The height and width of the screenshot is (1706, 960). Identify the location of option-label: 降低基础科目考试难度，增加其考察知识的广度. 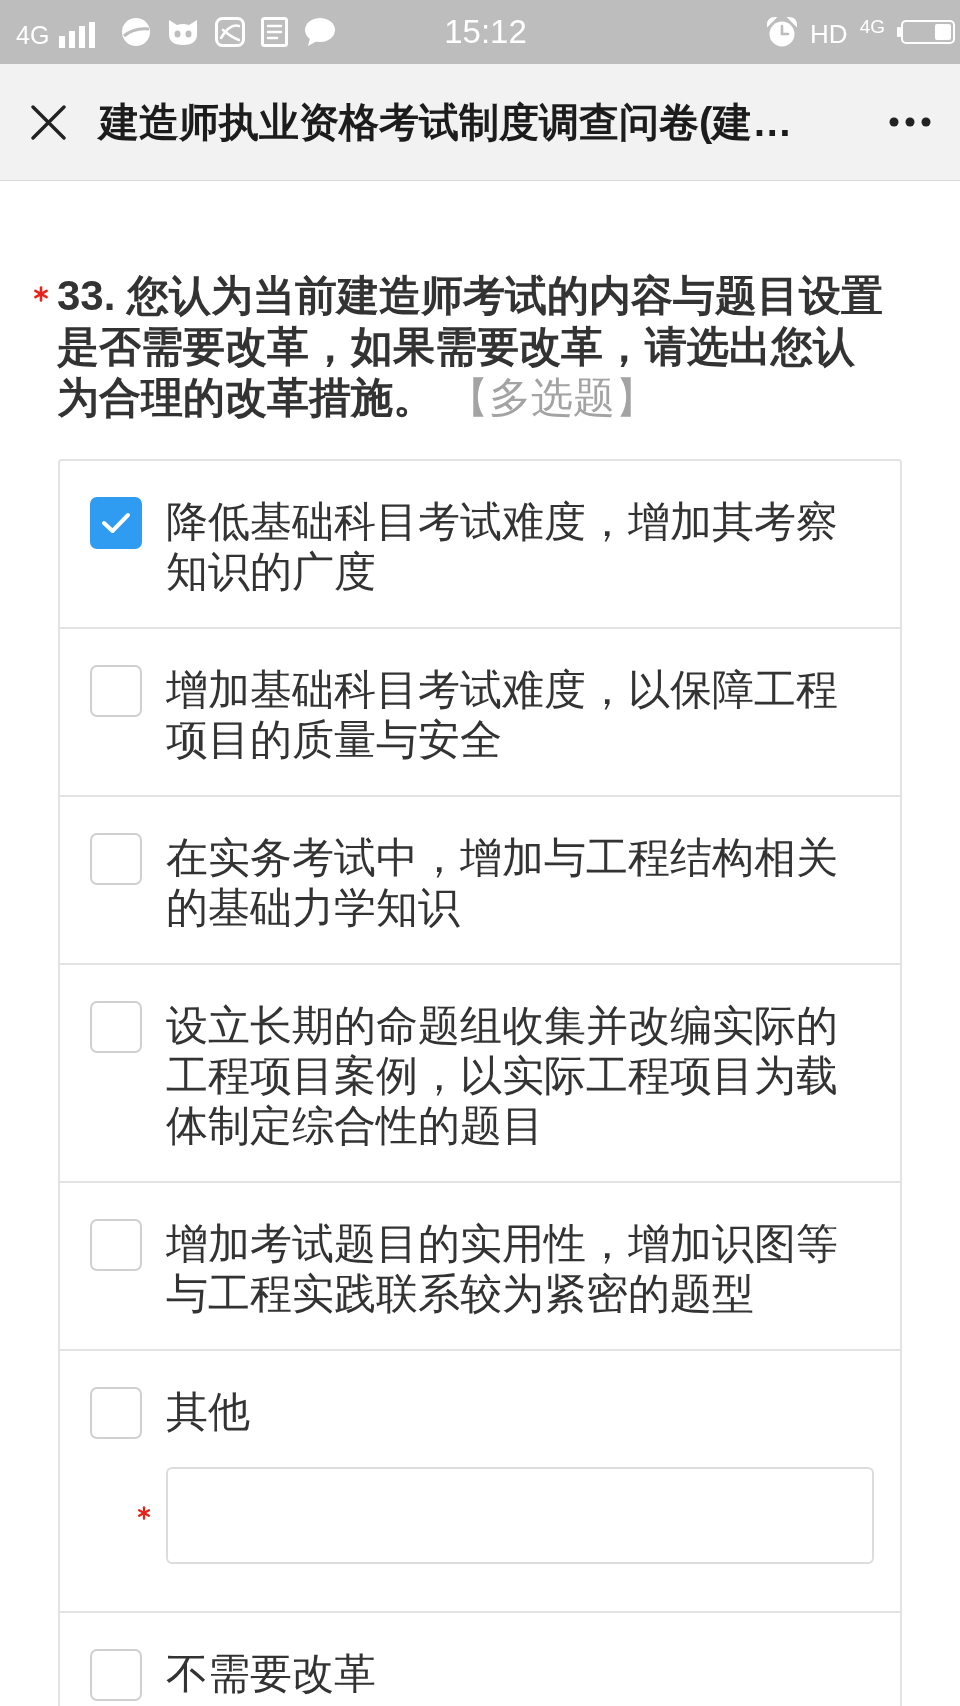
(520, 547).